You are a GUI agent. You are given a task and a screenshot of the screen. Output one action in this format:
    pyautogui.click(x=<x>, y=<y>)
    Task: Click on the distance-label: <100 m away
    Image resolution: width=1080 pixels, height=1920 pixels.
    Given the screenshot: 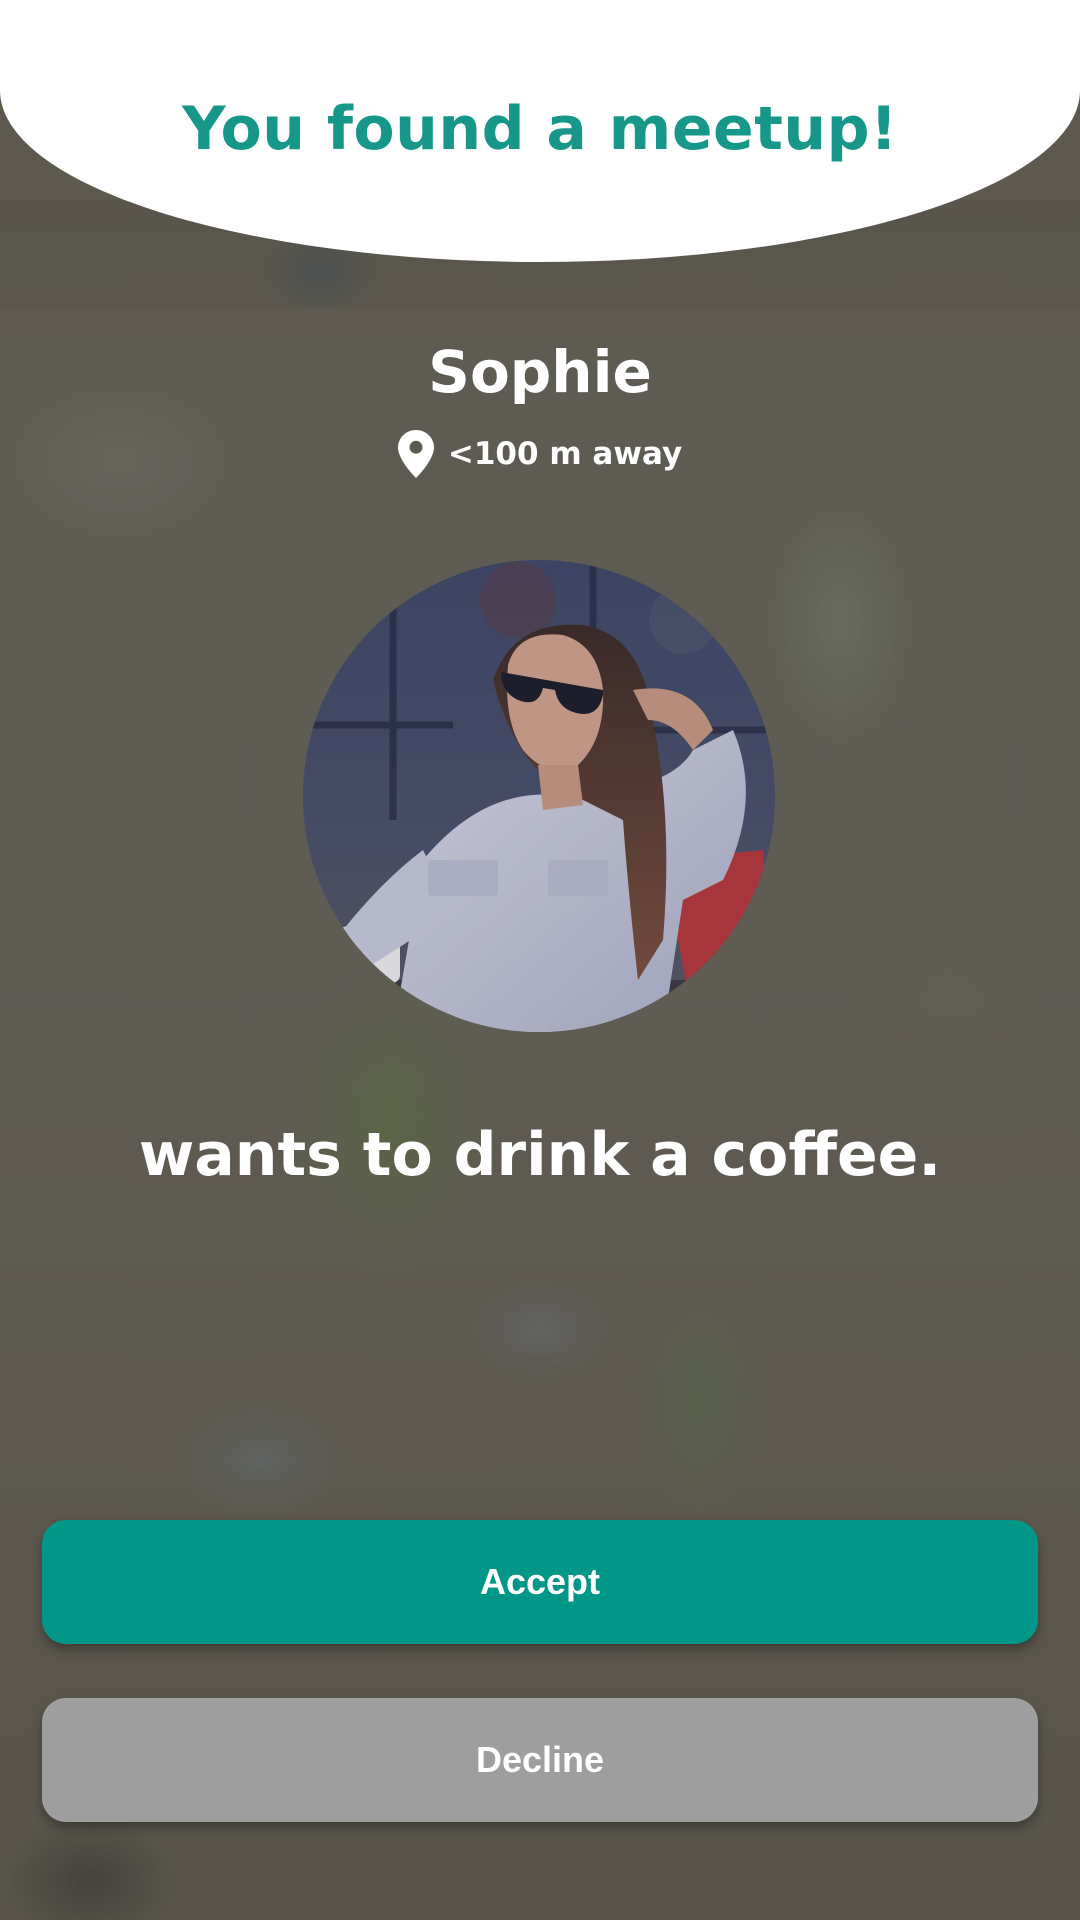 What is the action you would take?
    pyautogui.click(x=565, y=454)
    